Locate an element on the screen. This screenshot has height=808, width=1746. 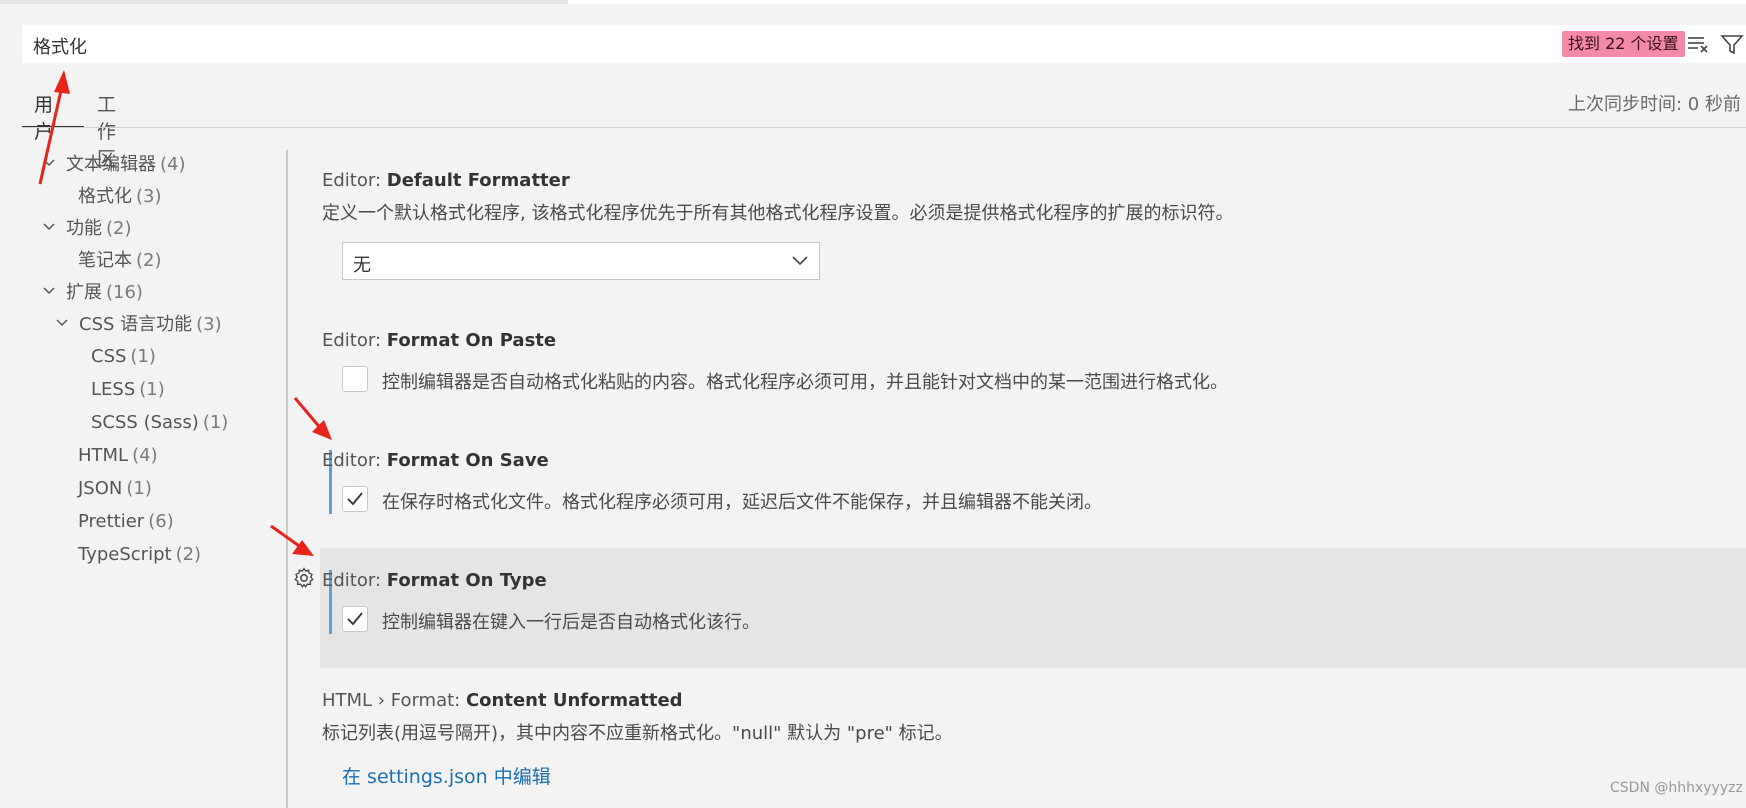
annotation-arrows is located at coordinates (185, 313).